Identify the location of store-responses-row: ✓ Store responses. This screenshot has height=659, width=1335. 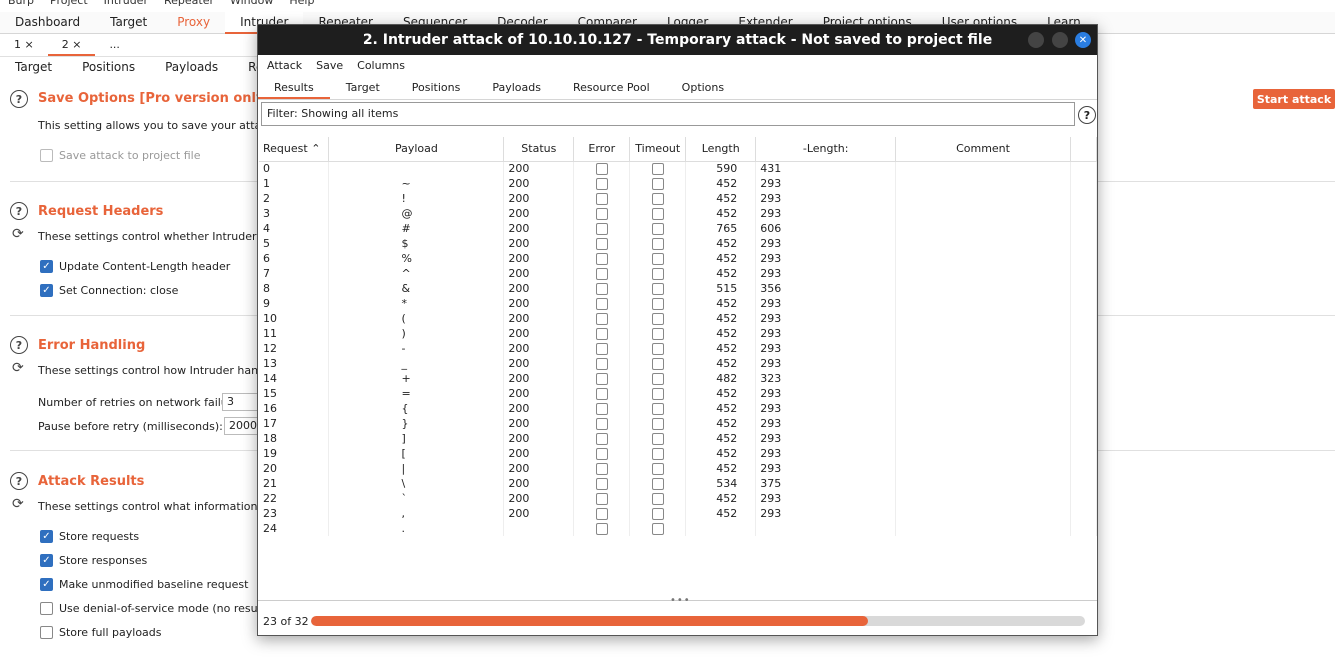
(93, 560).